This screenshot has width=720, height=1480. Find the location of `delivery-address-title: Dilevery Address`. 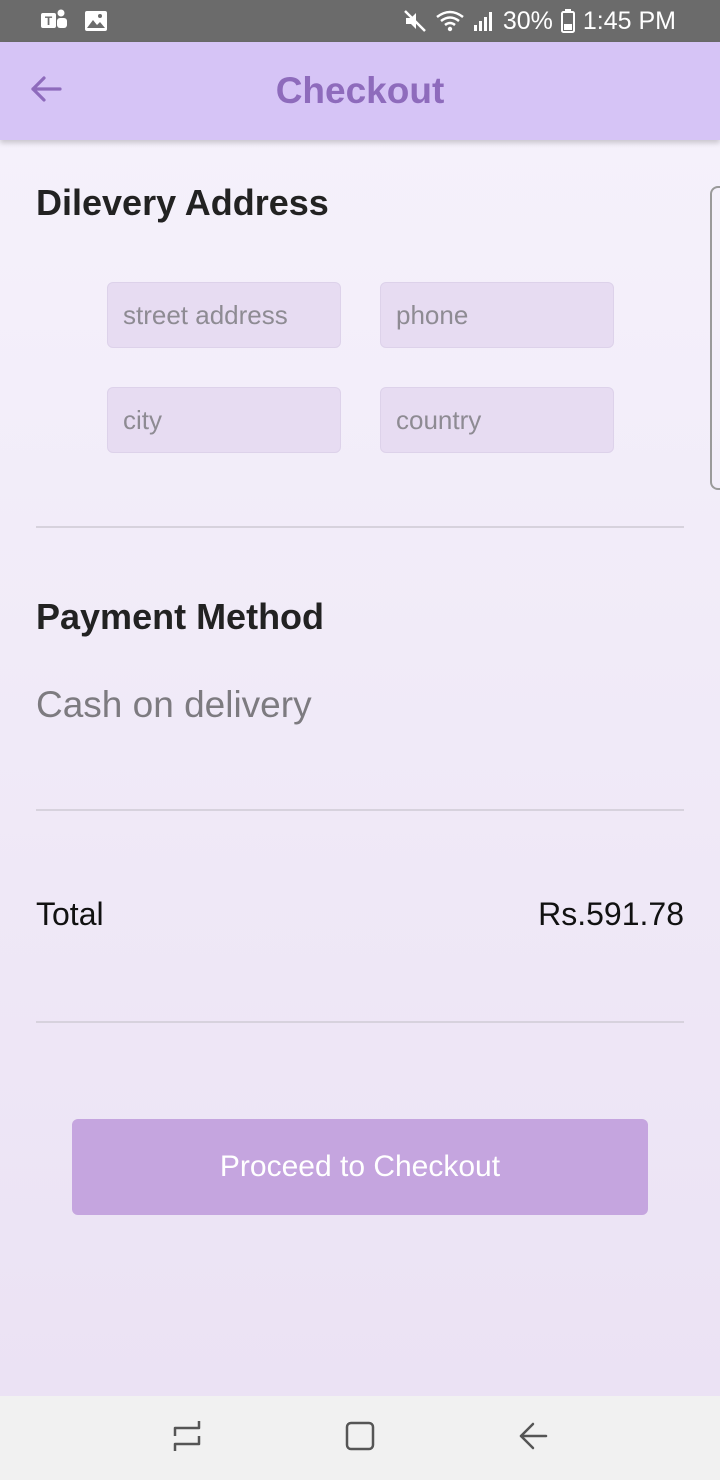

delivery-address-title: Dilevery Address is located at coordinates (182, 202).